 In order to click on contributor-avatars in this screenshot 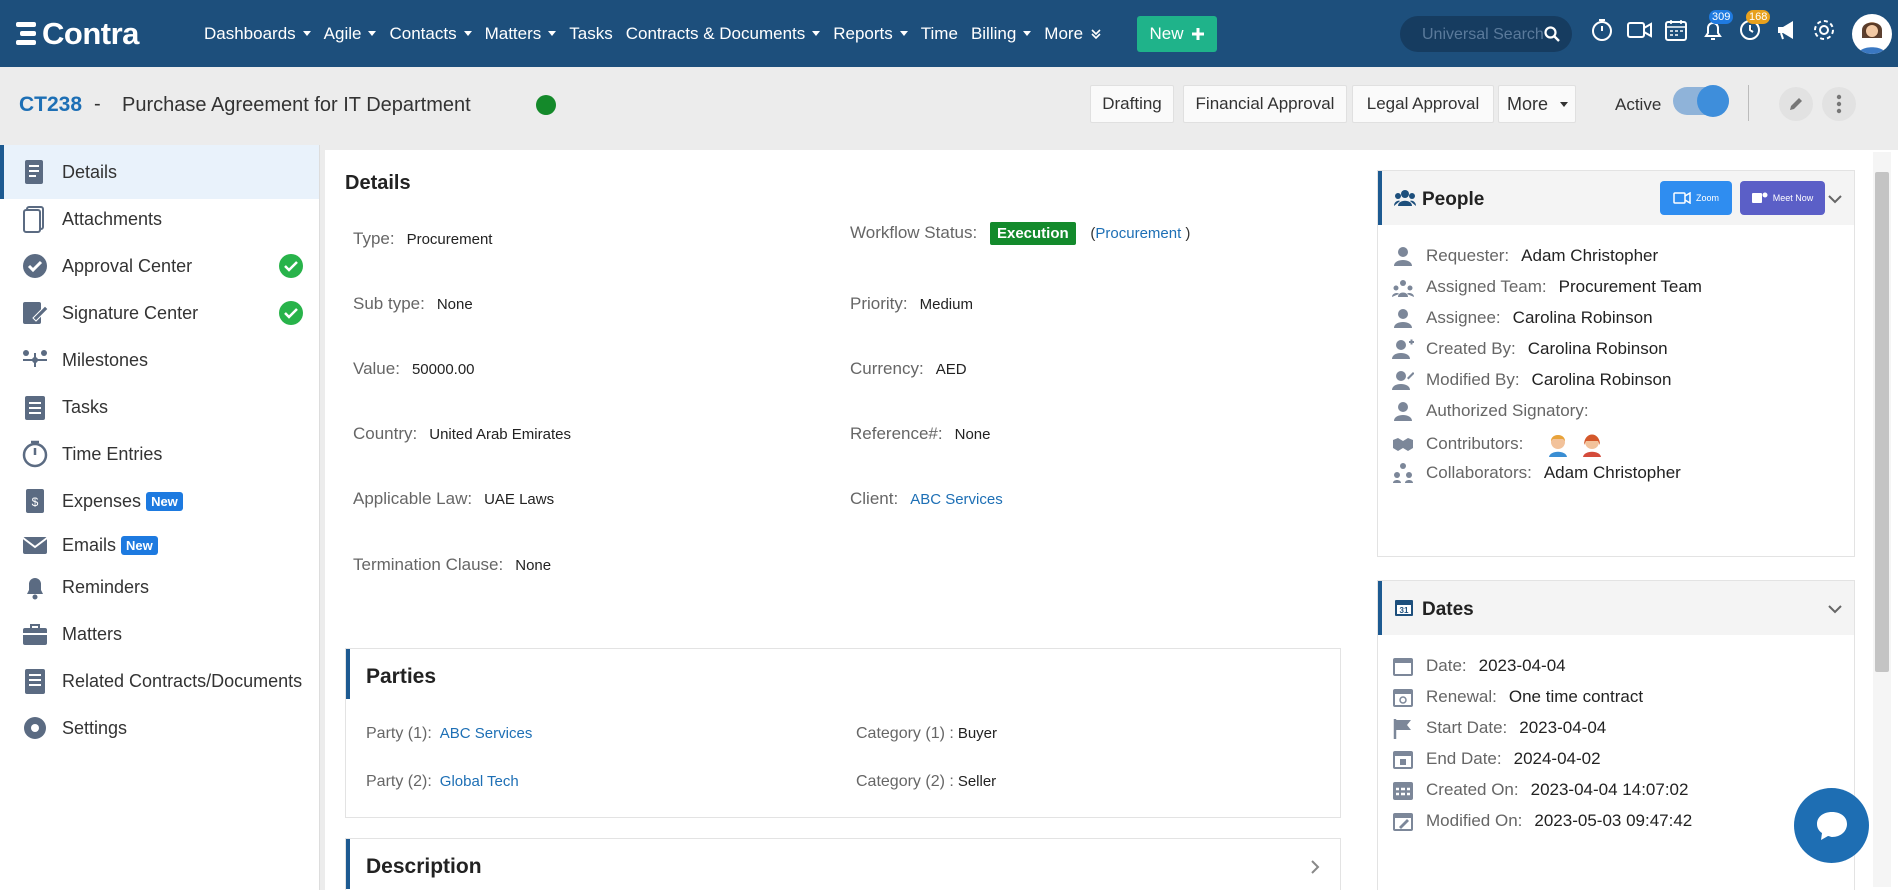, I will do `click(1575, 444)`.